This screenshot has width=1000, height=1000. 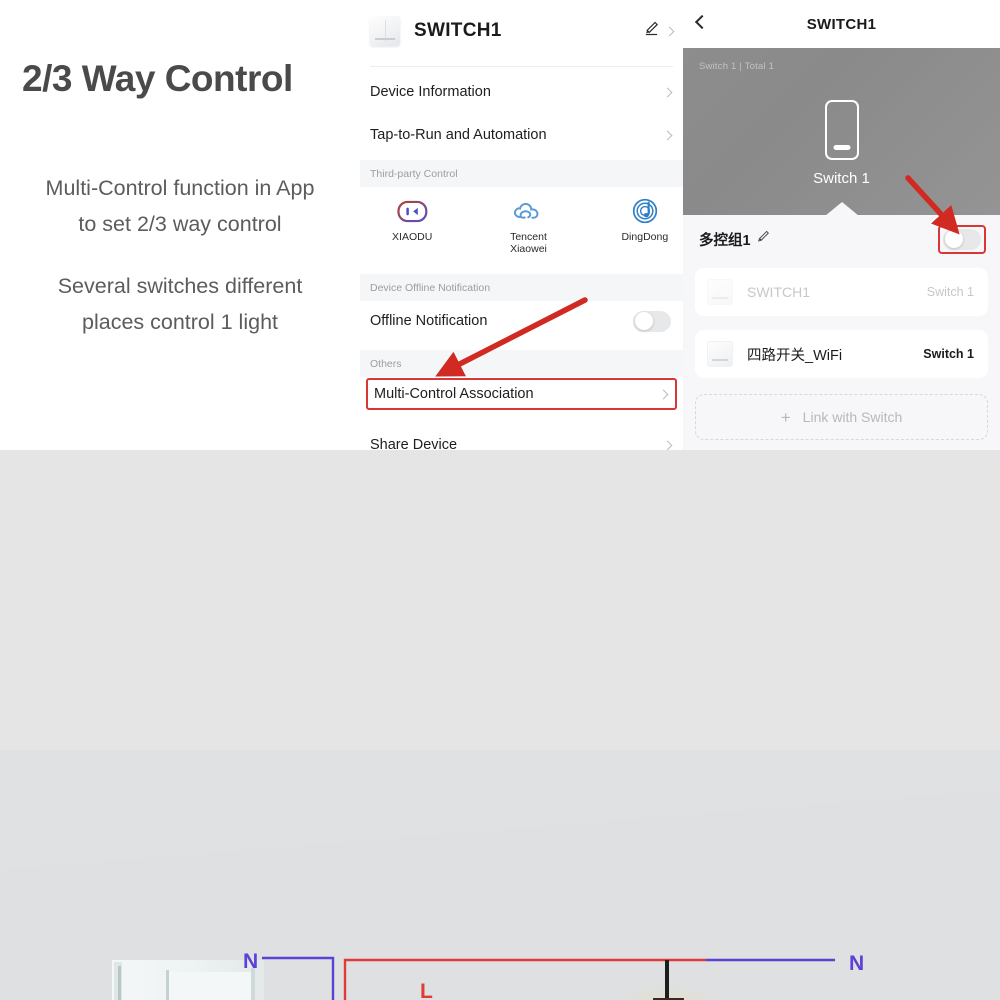 I want to click on multi-control-group-name: 多控组1, so click(x=725, y=240).